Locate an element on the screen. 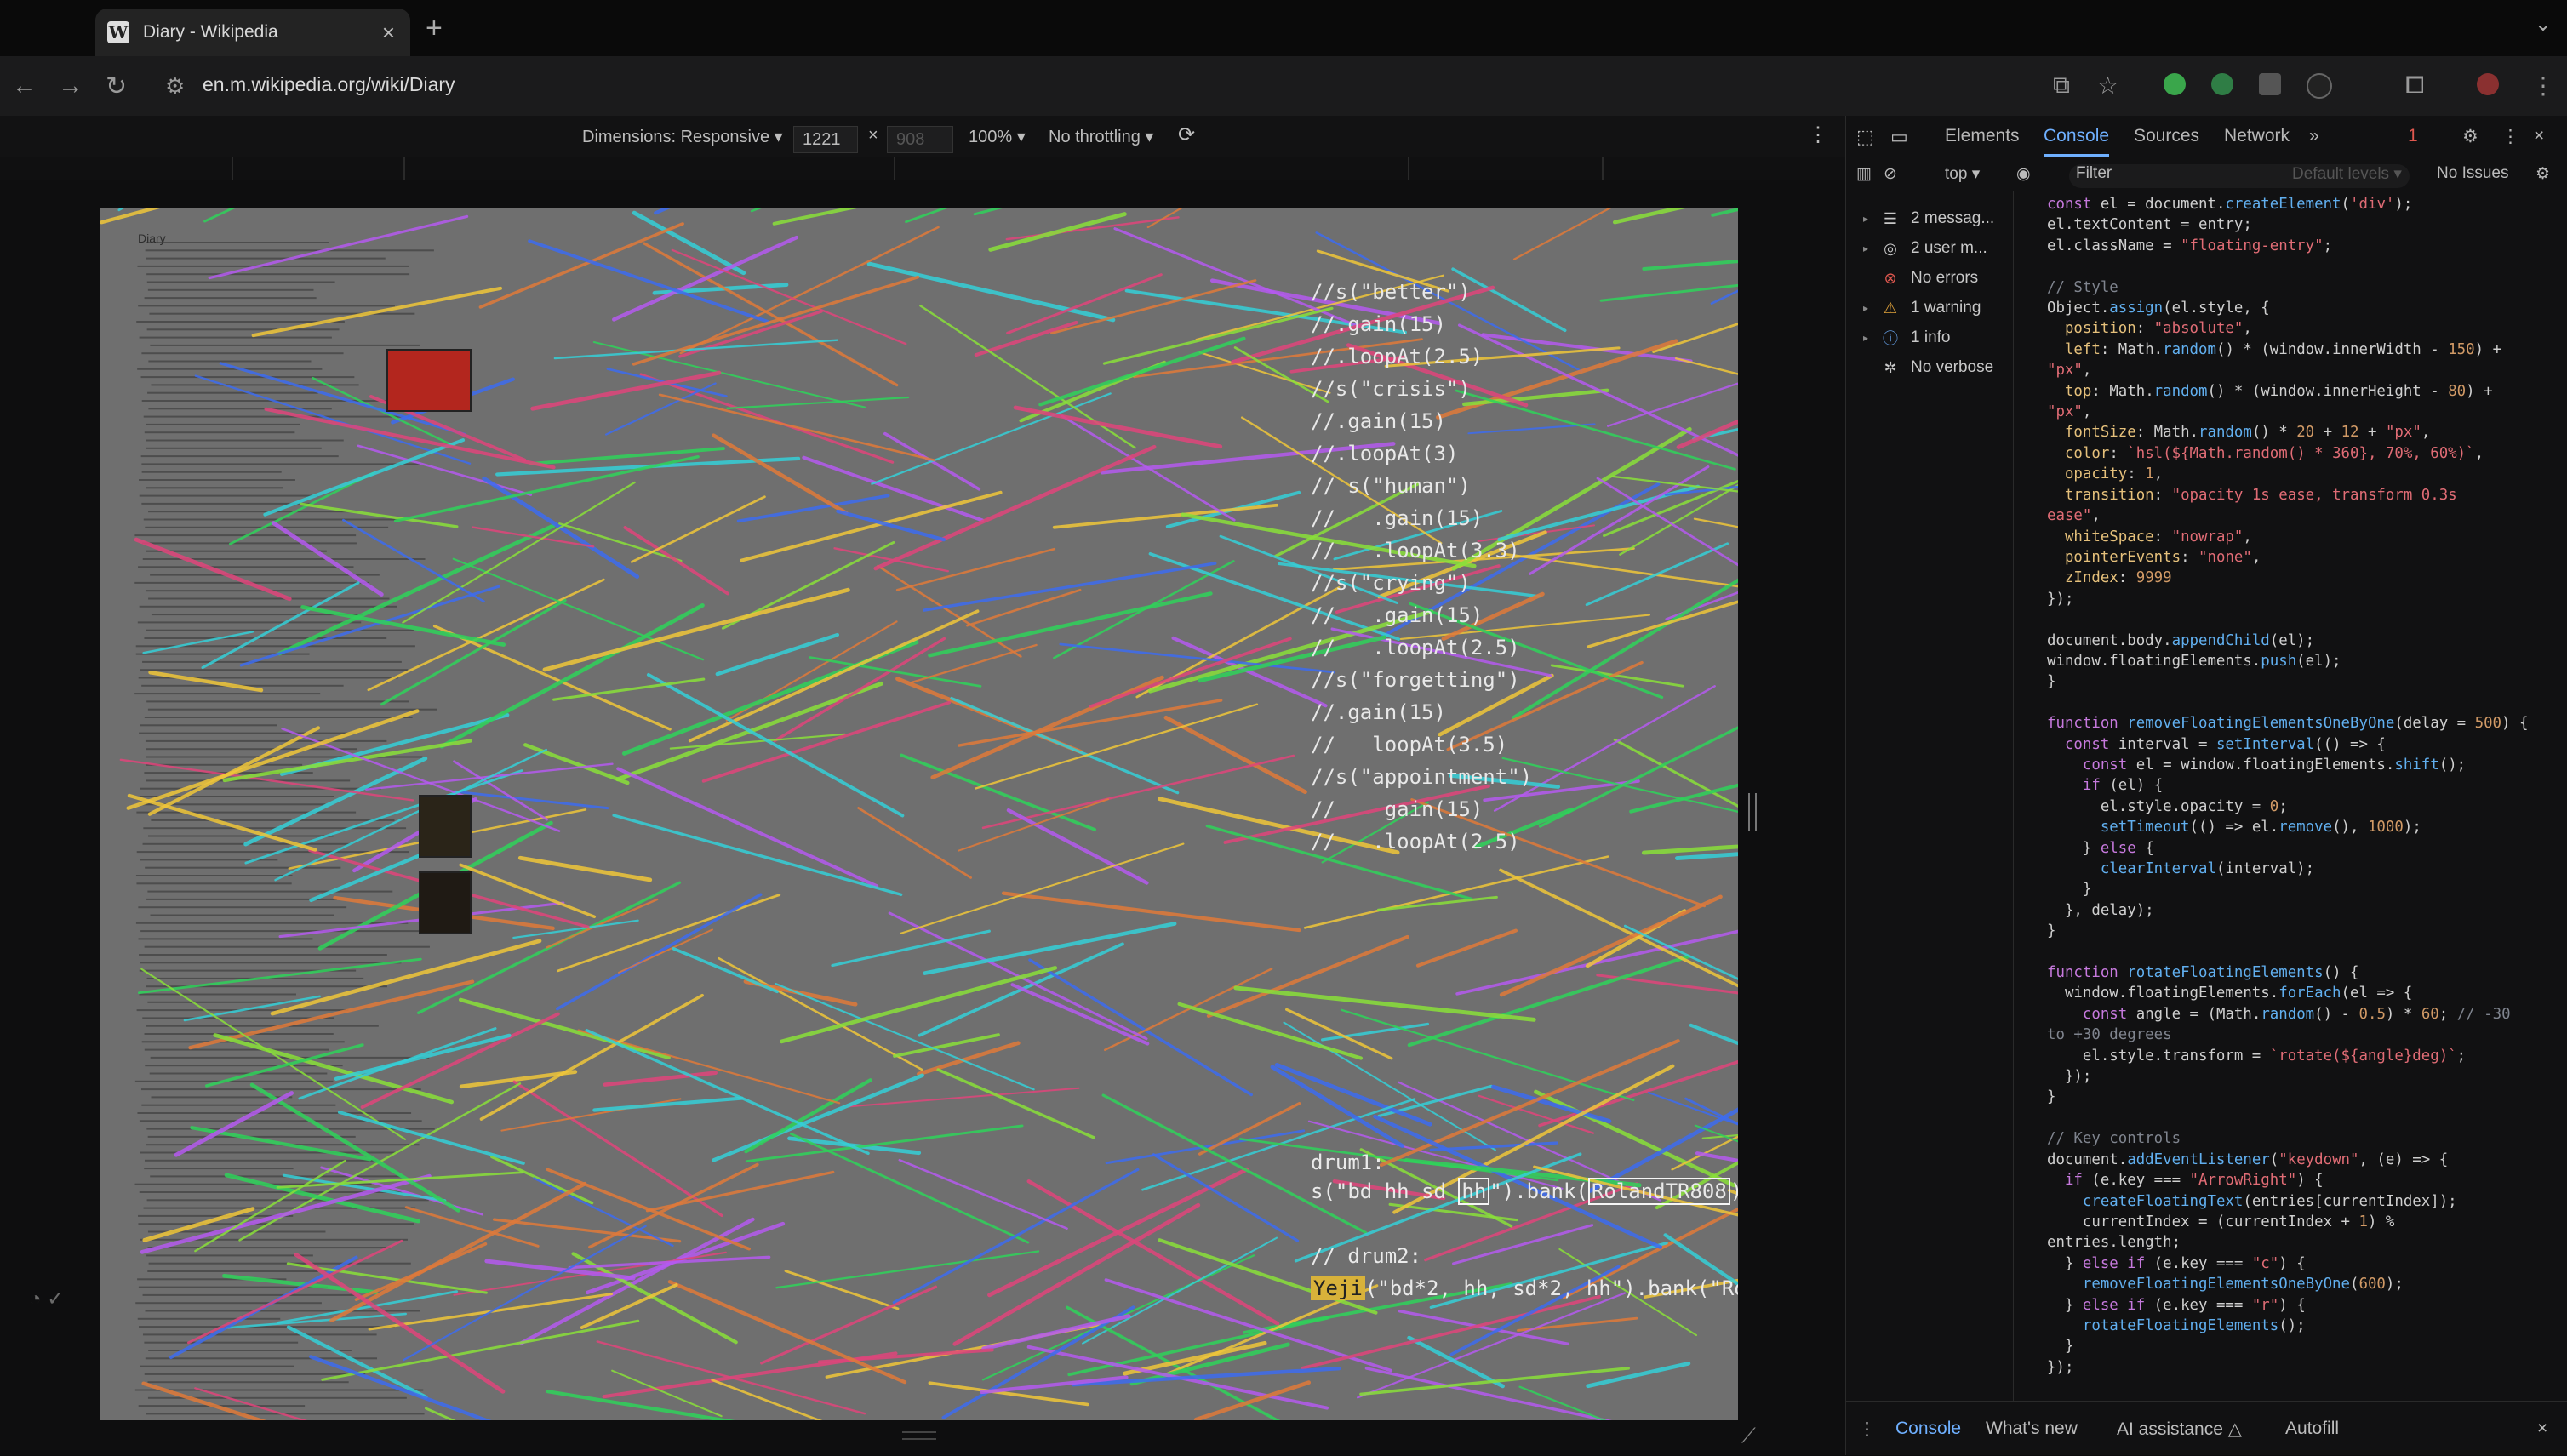 This screenshot has height=1456, width=2567. code-overlay-line: //.gain(15) is located at coordinates (1378, 712).